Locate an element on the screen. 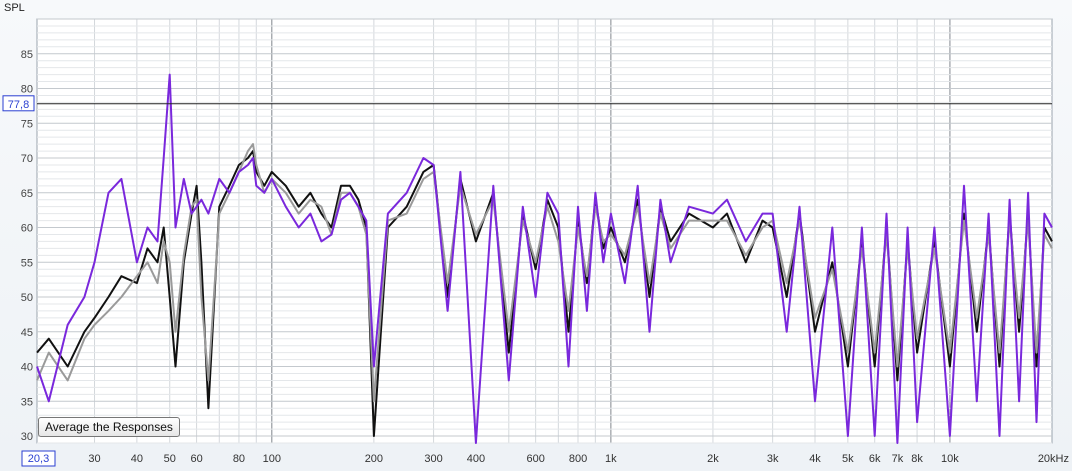  y-tick-label: 50 is located at coordinates (27, 298).